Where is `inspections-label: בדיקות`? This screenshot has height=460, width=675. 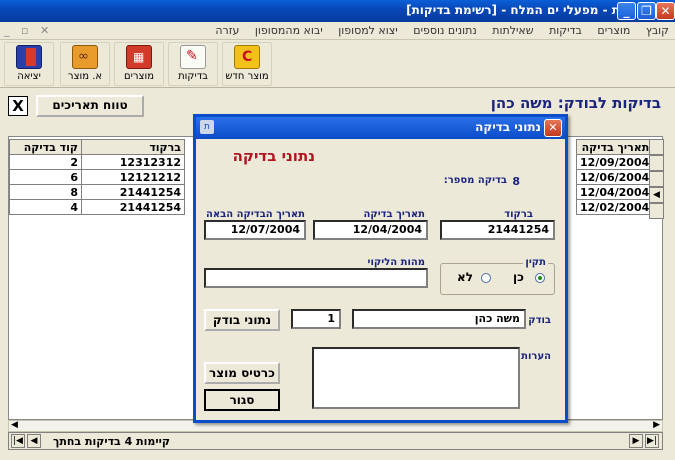
inspections-label: בדיקות is located at coordinates (193, 76).